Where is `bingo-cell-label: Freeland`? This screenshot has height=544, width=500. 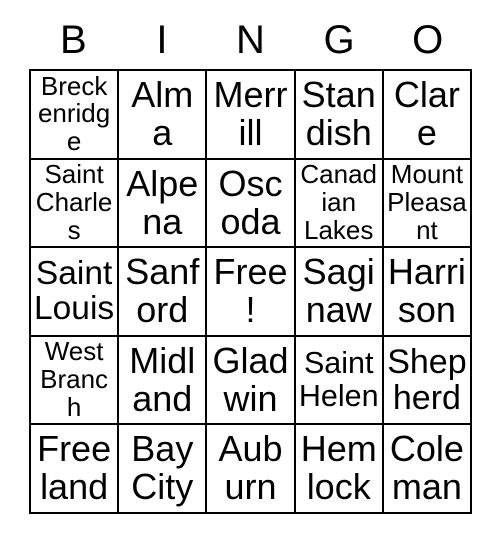
bingo-cell-label: Freeland is located at coordinates (74, 468).